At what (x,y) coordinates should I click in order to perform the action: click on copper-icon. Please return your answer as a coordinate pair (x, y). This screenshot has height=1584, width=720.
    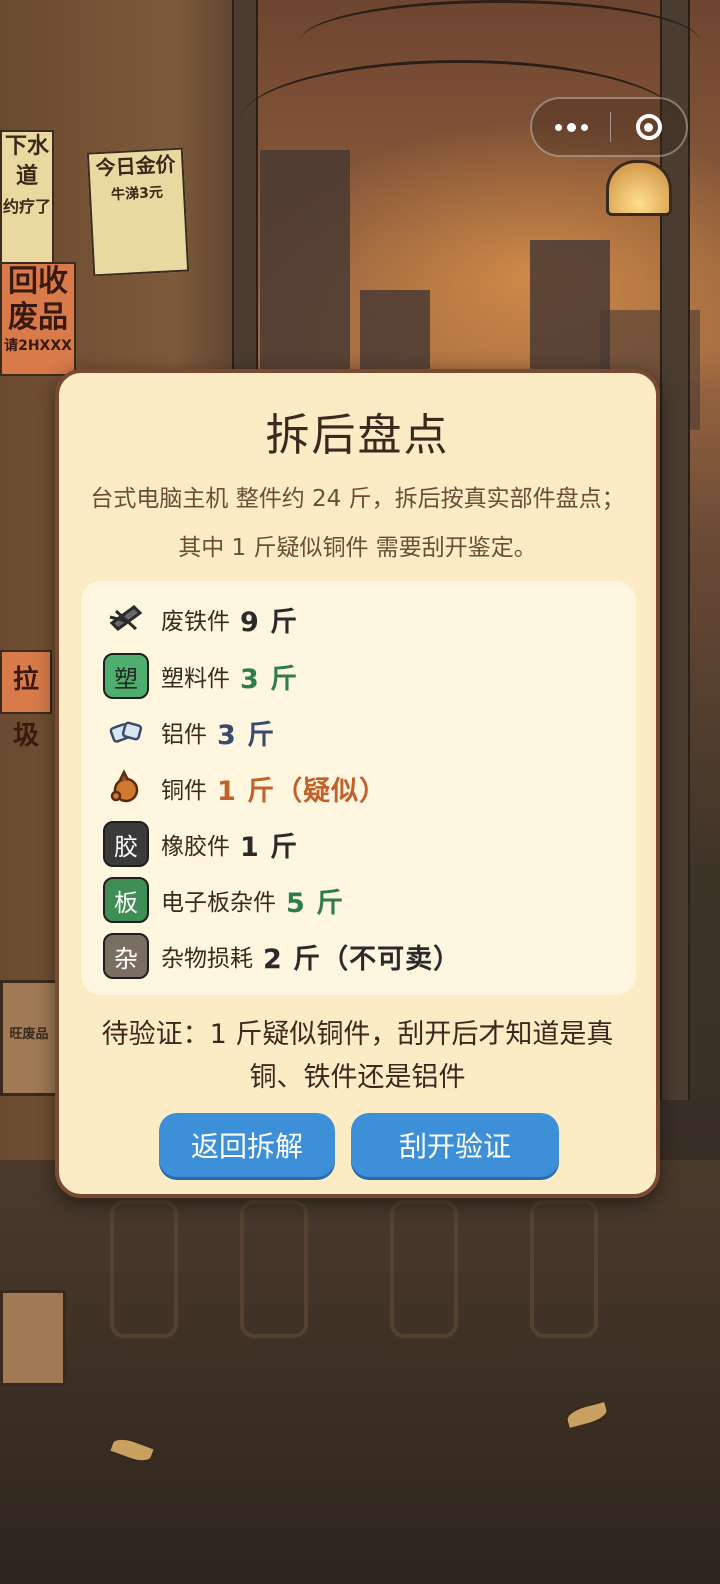
    Looking at the image, I should click on (126, 788).